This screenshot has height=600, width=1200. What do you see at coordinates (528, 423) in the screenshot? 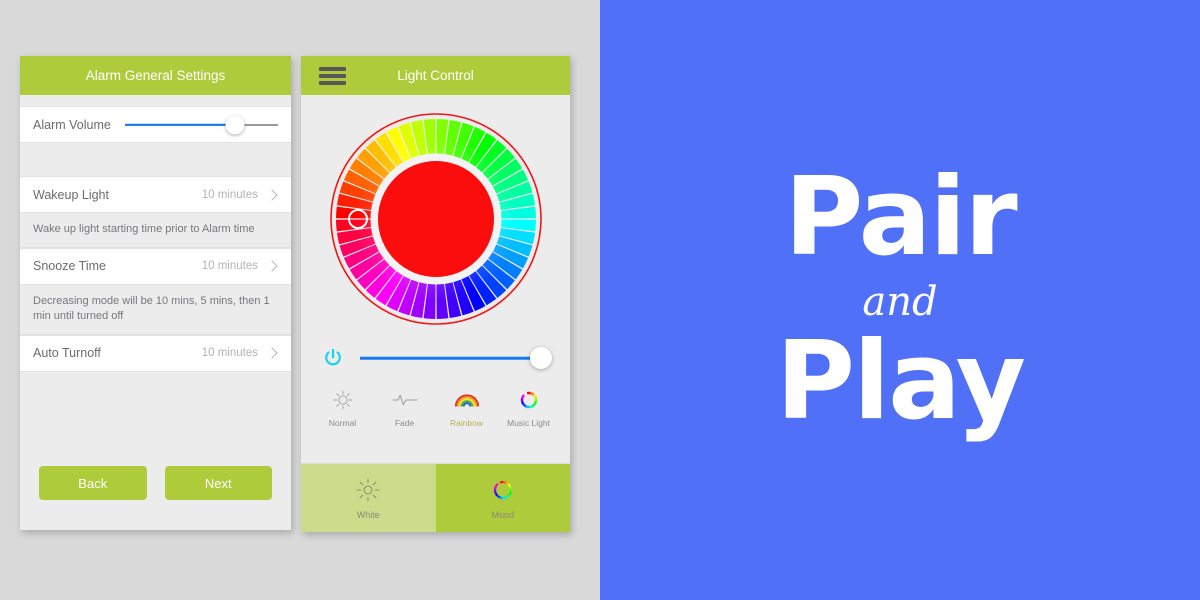
I see `mode-label-music-light: Music Light` at bounding box center [528, 423].